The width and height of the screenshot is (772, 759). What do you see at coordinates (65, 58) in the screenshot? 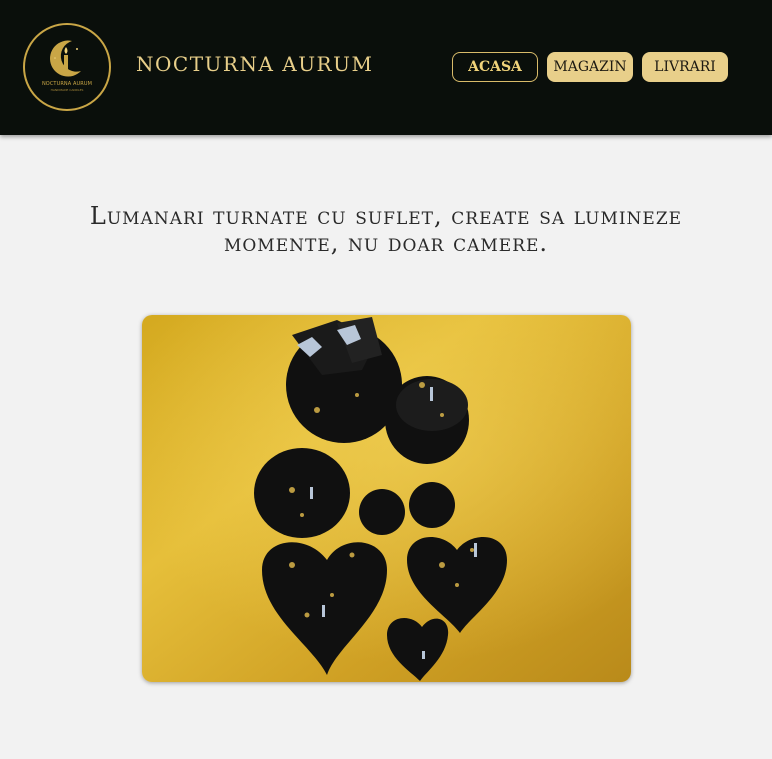
I see `moon-candle-icon` at bounding box center [65, 58].